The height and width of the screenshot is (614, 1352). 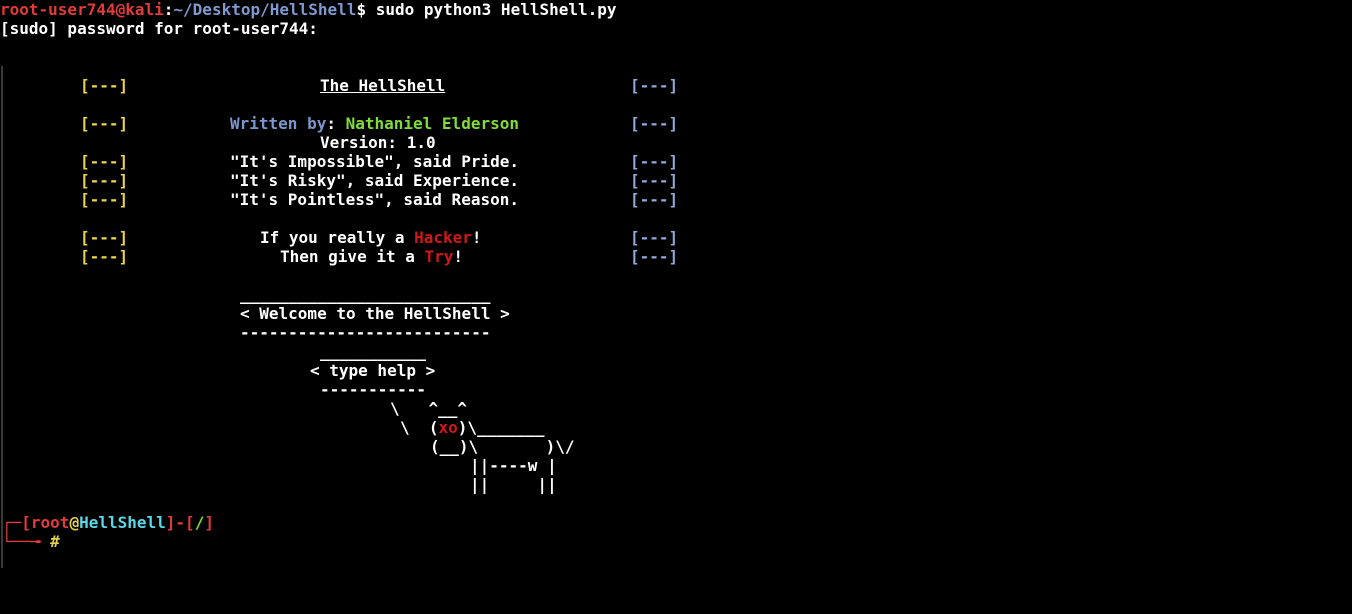 I want to click on banner-try-line: Then give it a Try!, so click(x=371, y=256).